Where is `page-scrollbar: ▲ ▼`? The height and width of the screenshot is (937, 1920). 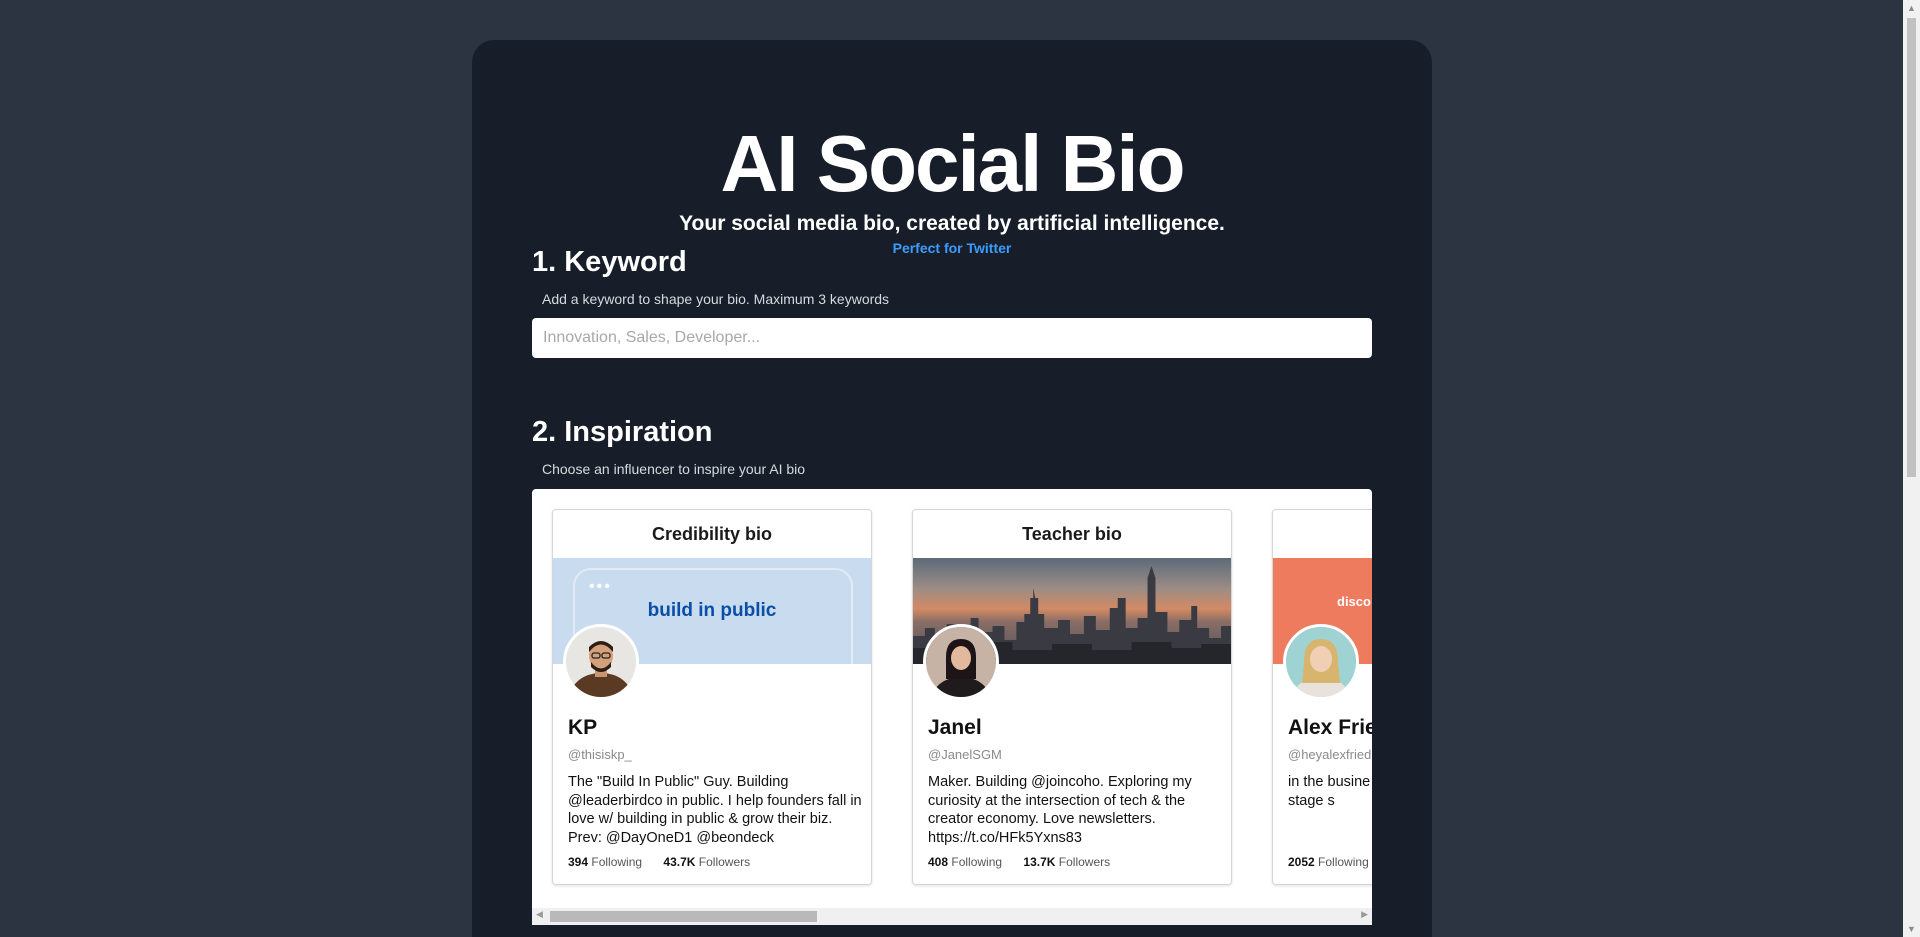 page-scrollbar: ▲ ▼ is located at coordinates (1911, 468).